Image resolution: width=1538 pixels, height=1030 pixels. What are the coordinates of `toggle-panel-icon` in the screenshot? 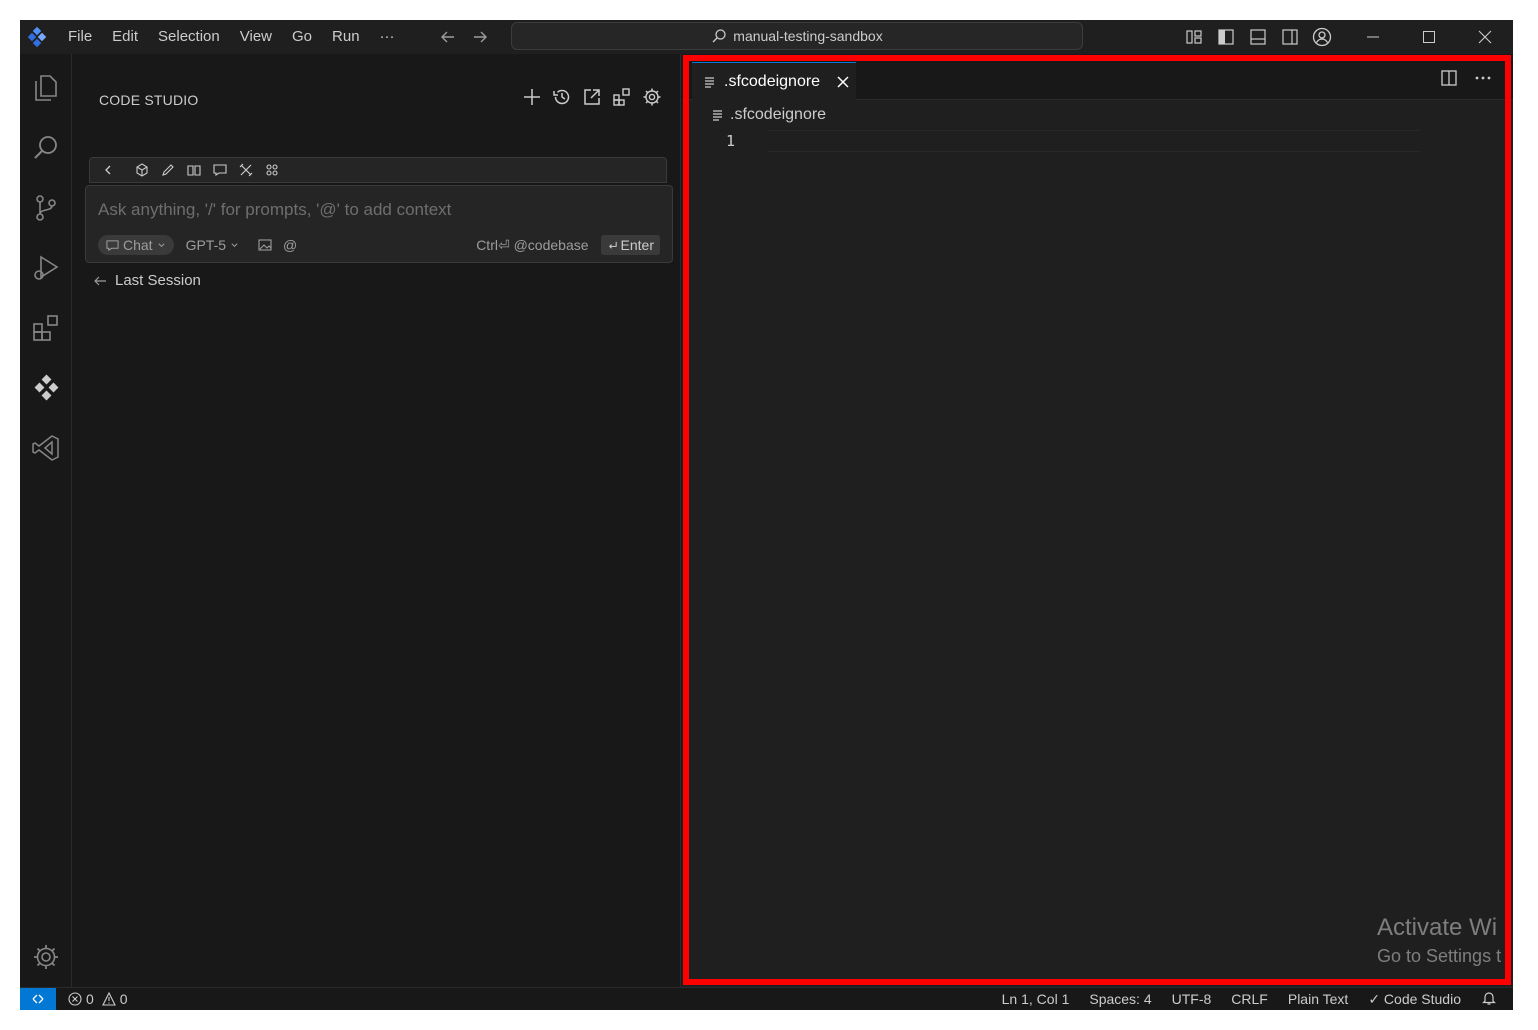 It's located at (1258, 37).